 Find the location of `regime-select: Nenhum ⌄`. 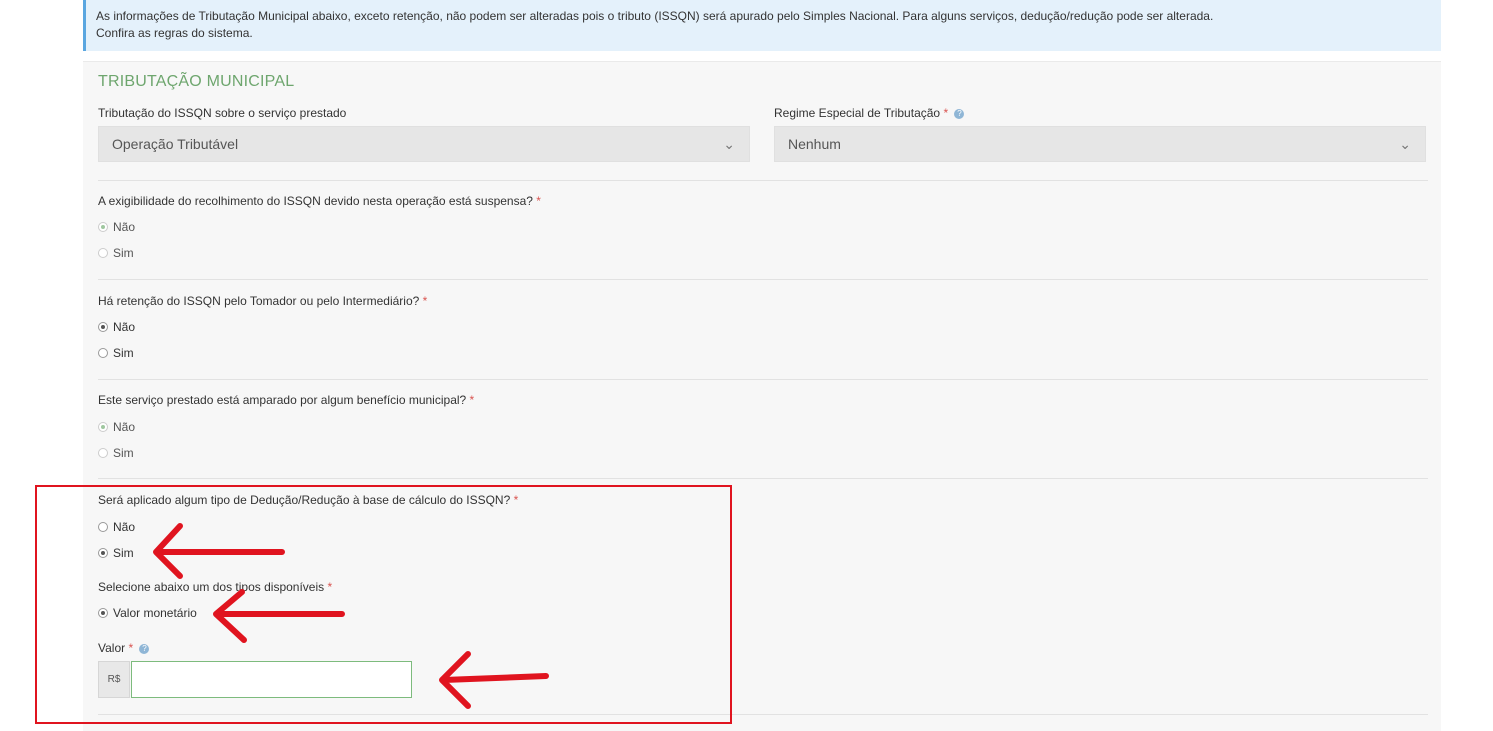

regime-select: Nenhum ⌄ is located at coordinates (1100, 144).